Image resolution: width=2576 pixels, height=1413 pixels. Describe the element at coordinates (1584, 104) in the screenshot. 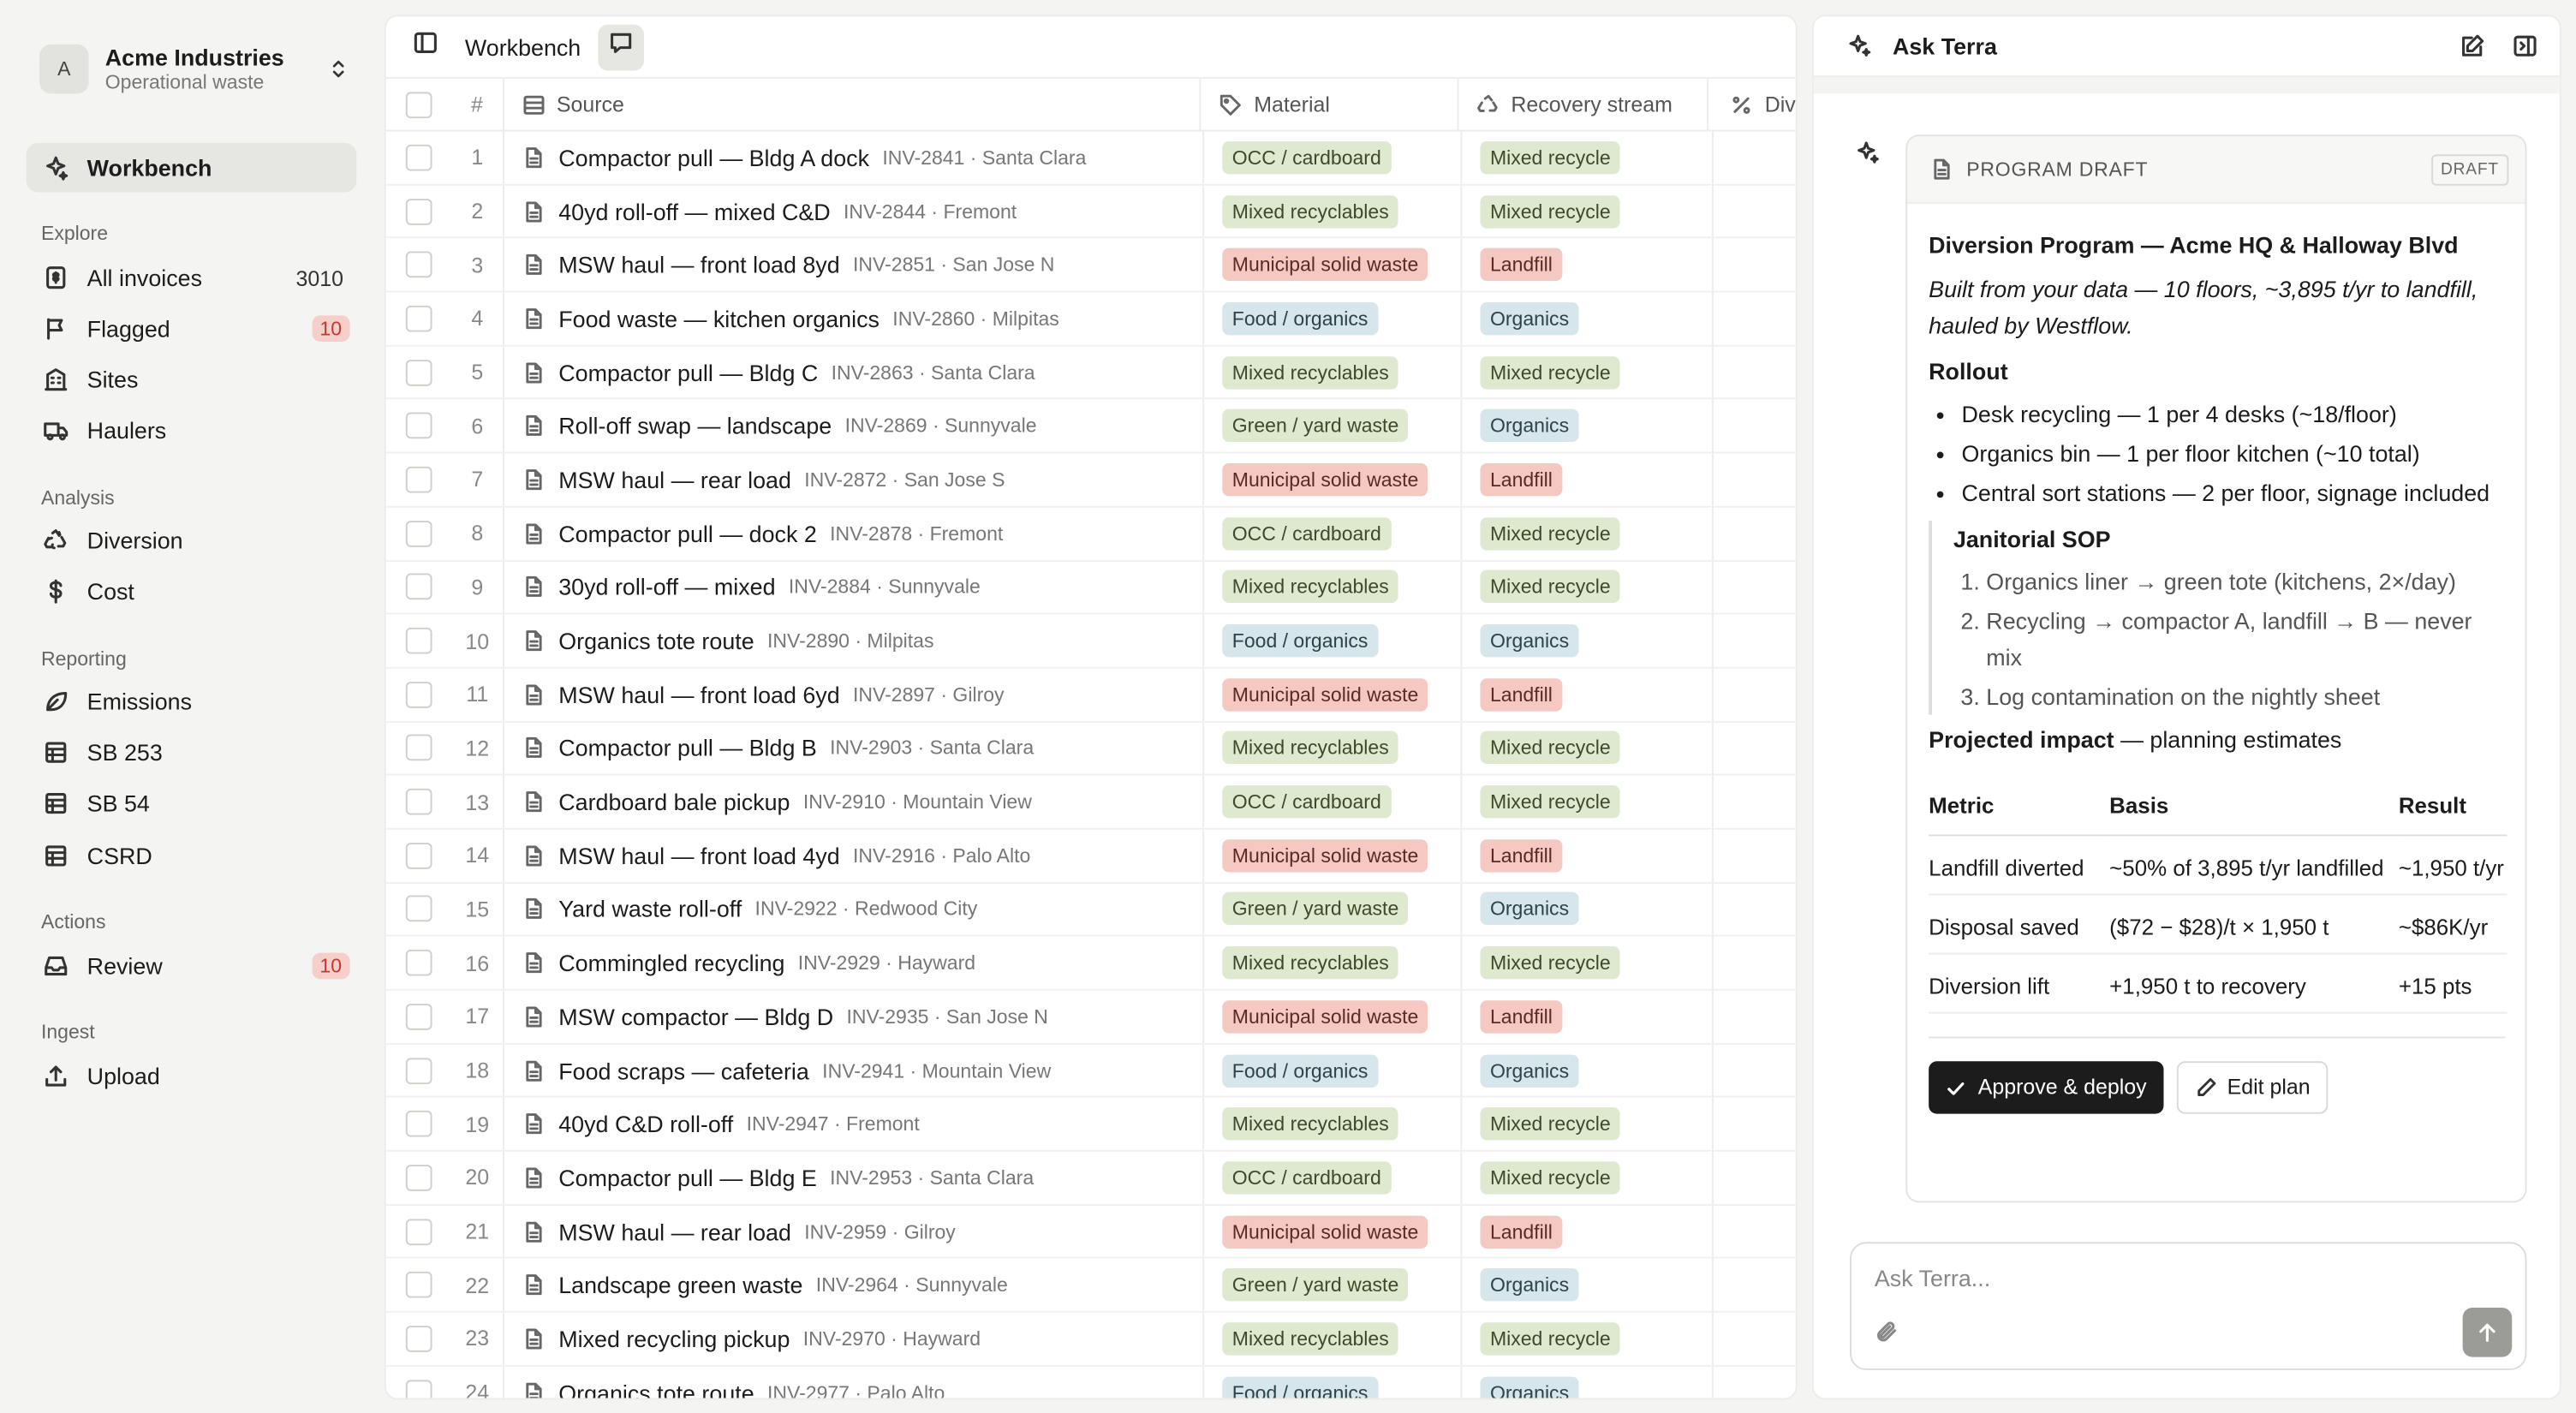

I see `header-recovery: Recovery stream` at that location.